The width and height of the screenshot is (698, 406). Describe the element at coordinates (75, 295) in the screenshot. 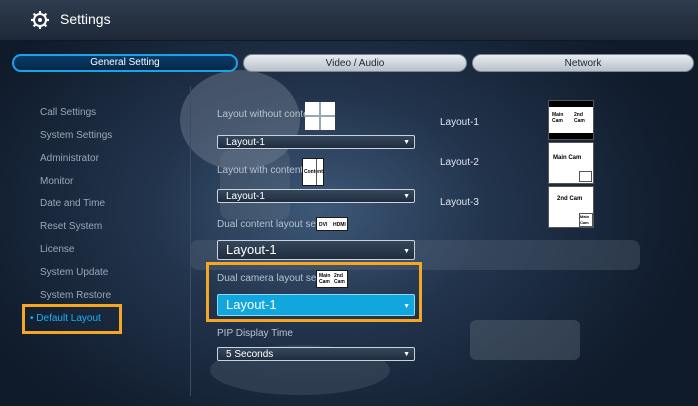

I see `sidebar-item-system-restore: System Restore` at that location.